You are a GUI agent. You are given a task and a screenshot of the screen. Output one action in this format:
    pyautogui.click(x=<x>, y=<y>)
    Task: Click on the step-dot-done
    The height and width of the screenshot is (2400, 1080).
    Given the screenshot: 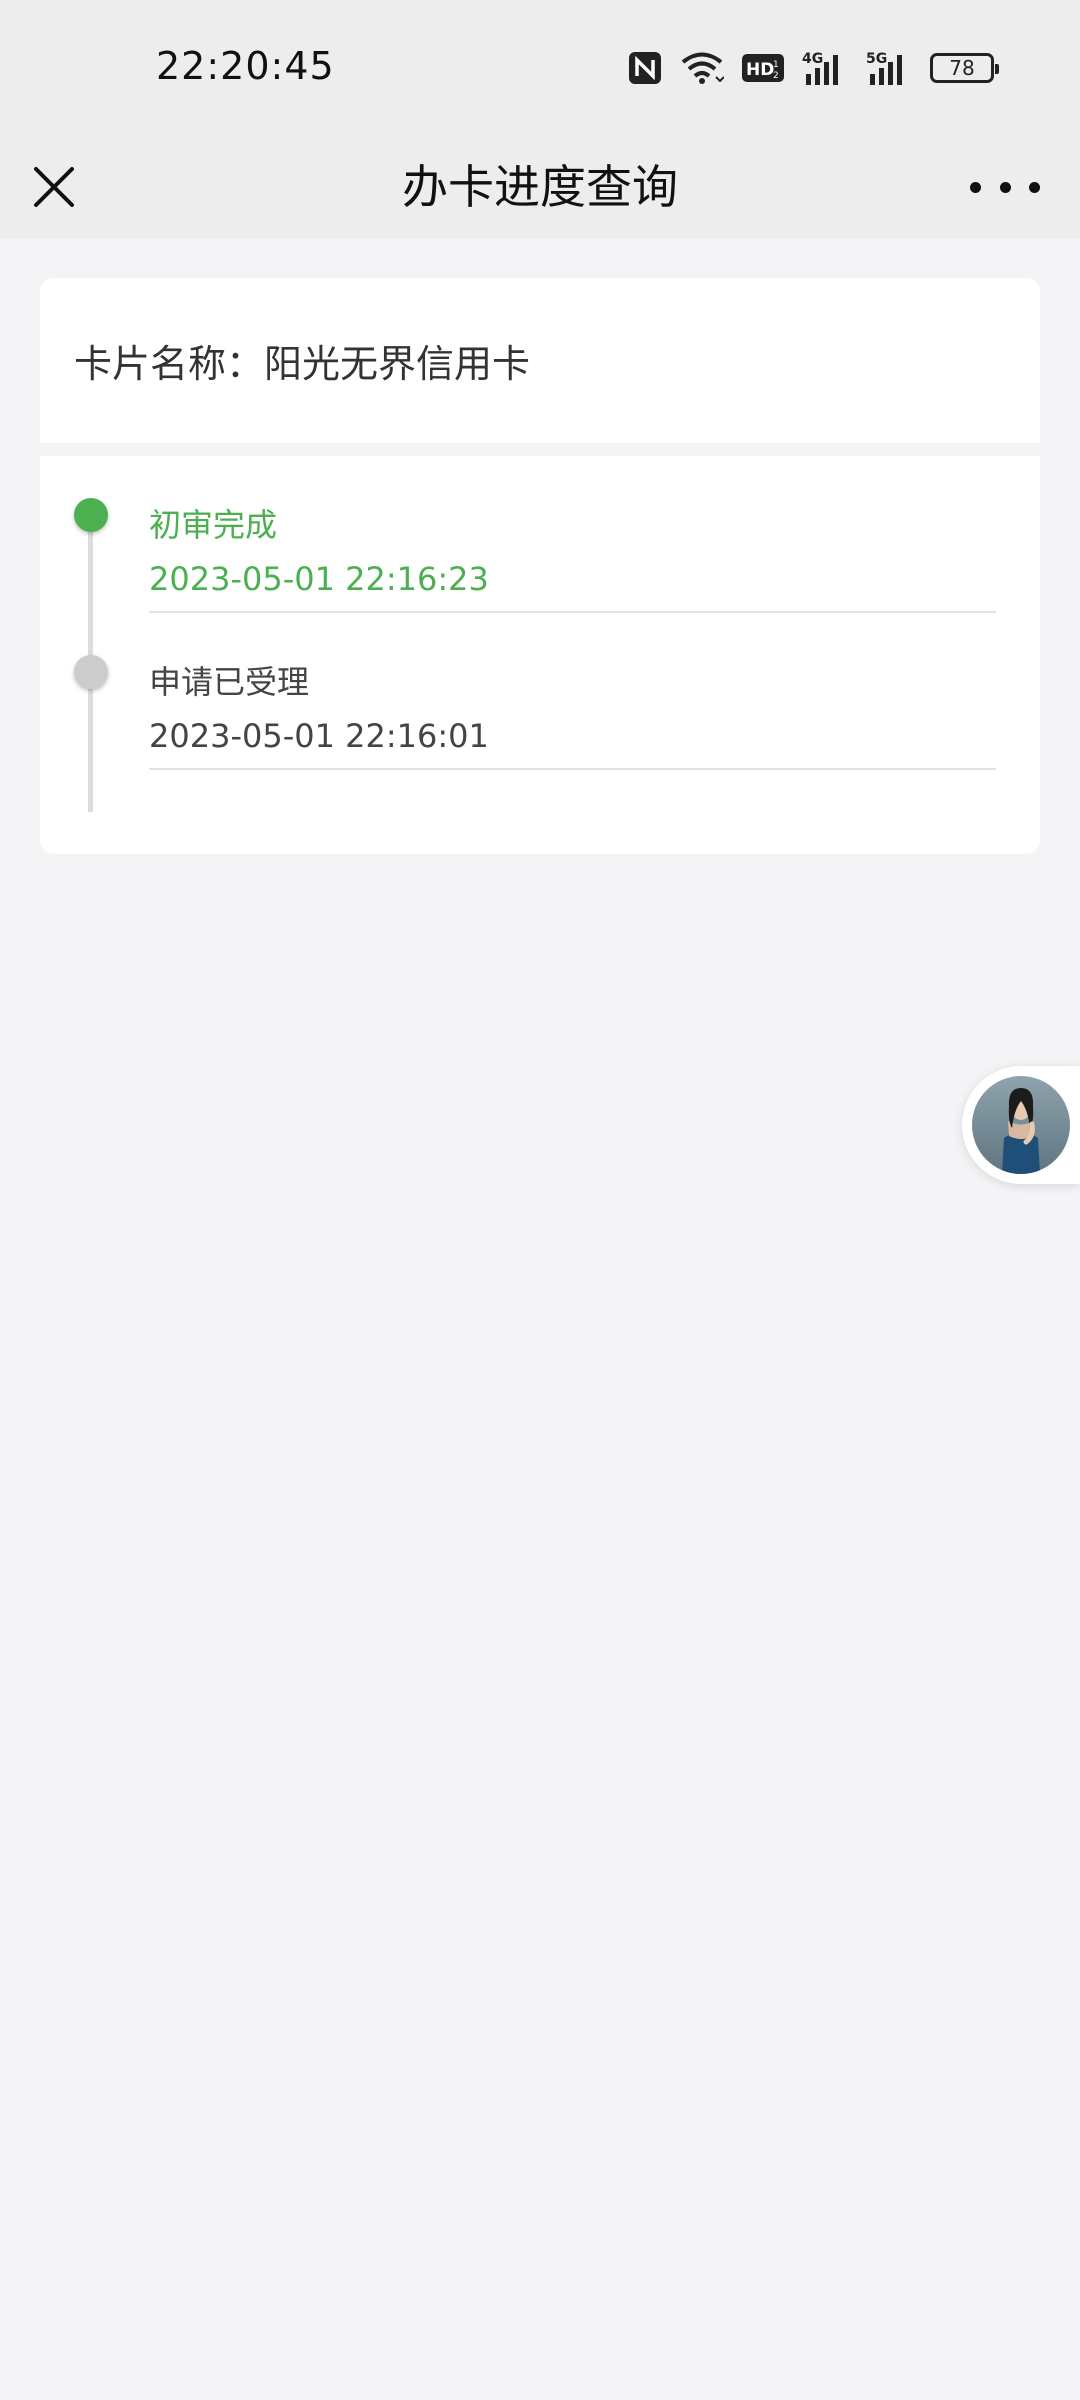 What is the action you would take?
    pyautogui.click(x=91, y=672)
    